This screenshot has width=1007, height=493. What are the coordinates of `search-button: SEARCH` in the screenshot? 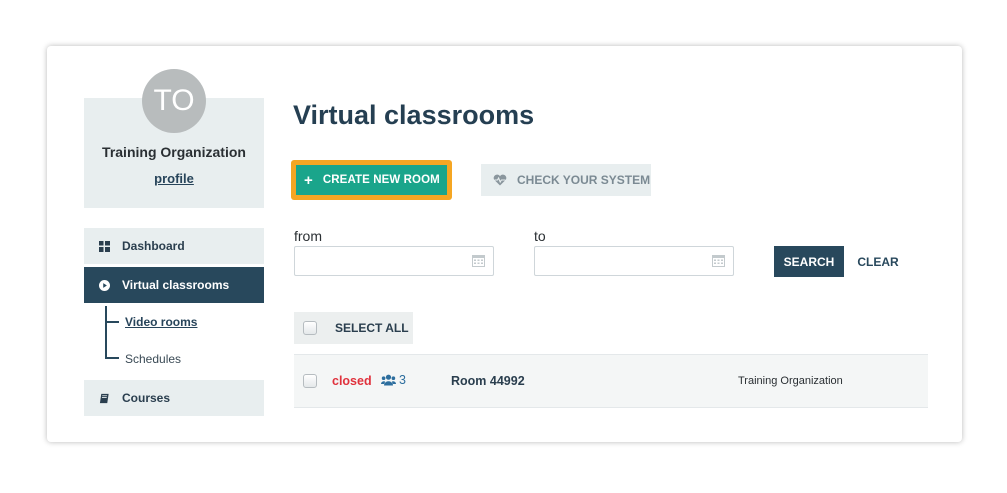 It's located at (809, 261).